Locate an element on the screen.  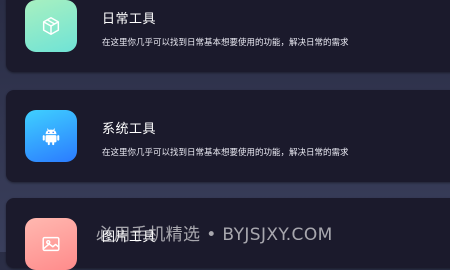
tool-title: 系统工具 is located at coordinates (129, 129).